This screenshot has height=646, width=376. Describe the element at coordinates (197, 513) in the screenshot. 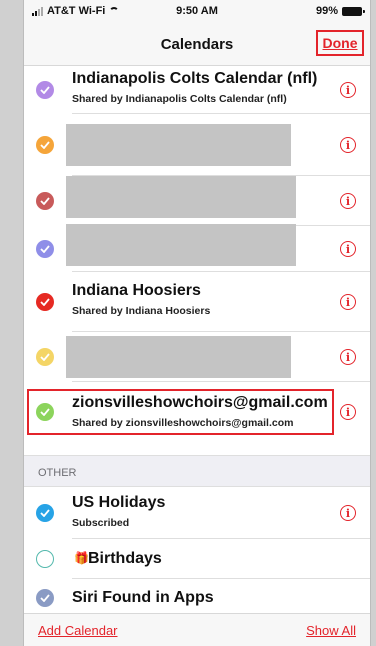

I see `calendar-row-us-holidays: US Holidays Subscribed i` at that location.